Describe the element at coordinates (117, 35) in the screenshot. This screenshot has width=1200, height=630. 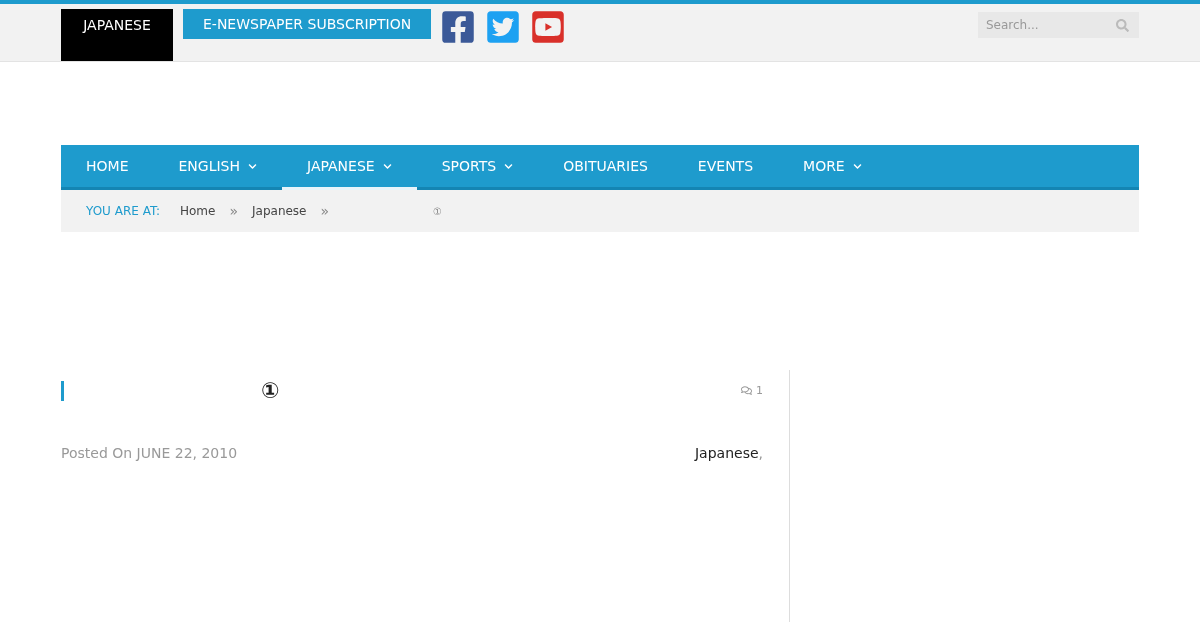
I see `language-label: JAPANESE` at that location.